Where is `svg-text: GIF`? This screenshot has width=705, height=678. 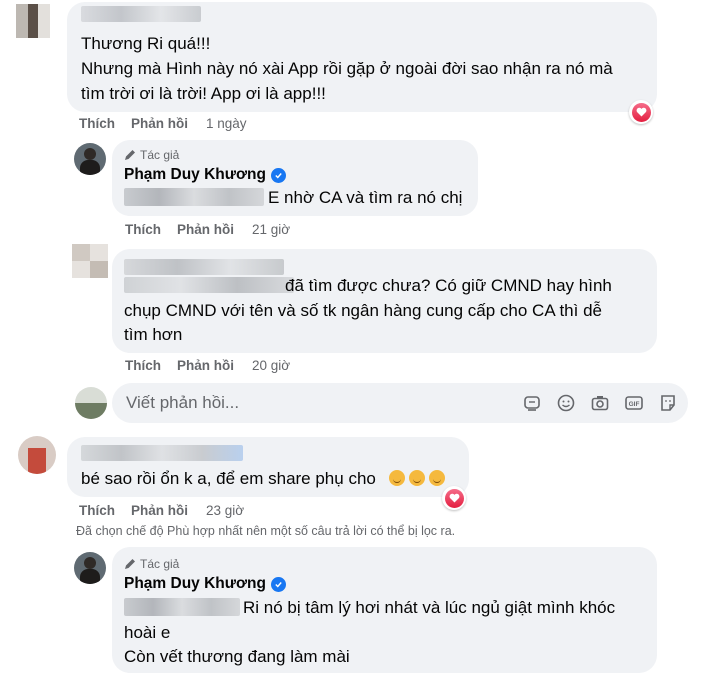 svg-text: GIF is located at coordinates (634, 404).